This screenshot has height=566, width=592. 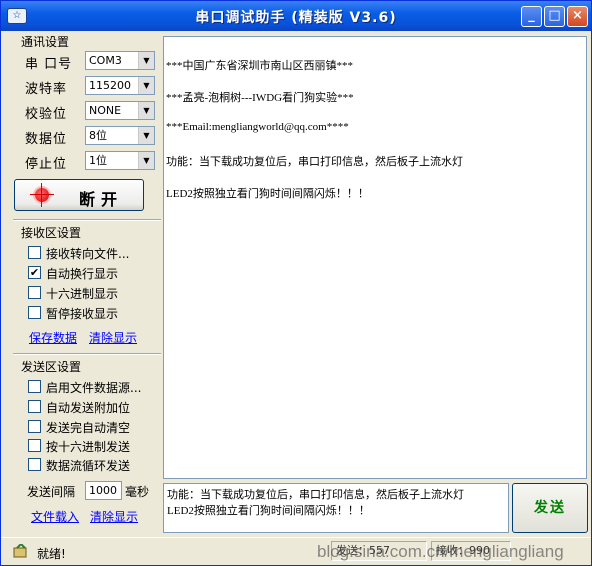 I want to click on send-interval-unit: 毫秒, so click(x=137, y=492).